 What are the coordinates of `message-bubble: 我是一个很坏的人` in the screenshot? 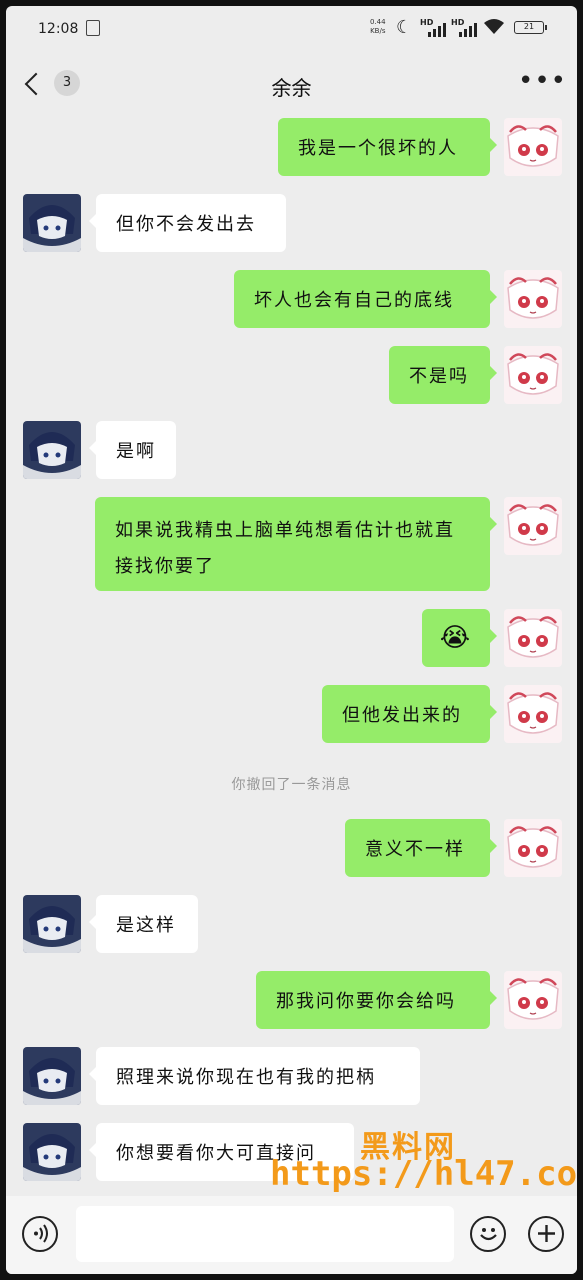 It's located at (387, 147).